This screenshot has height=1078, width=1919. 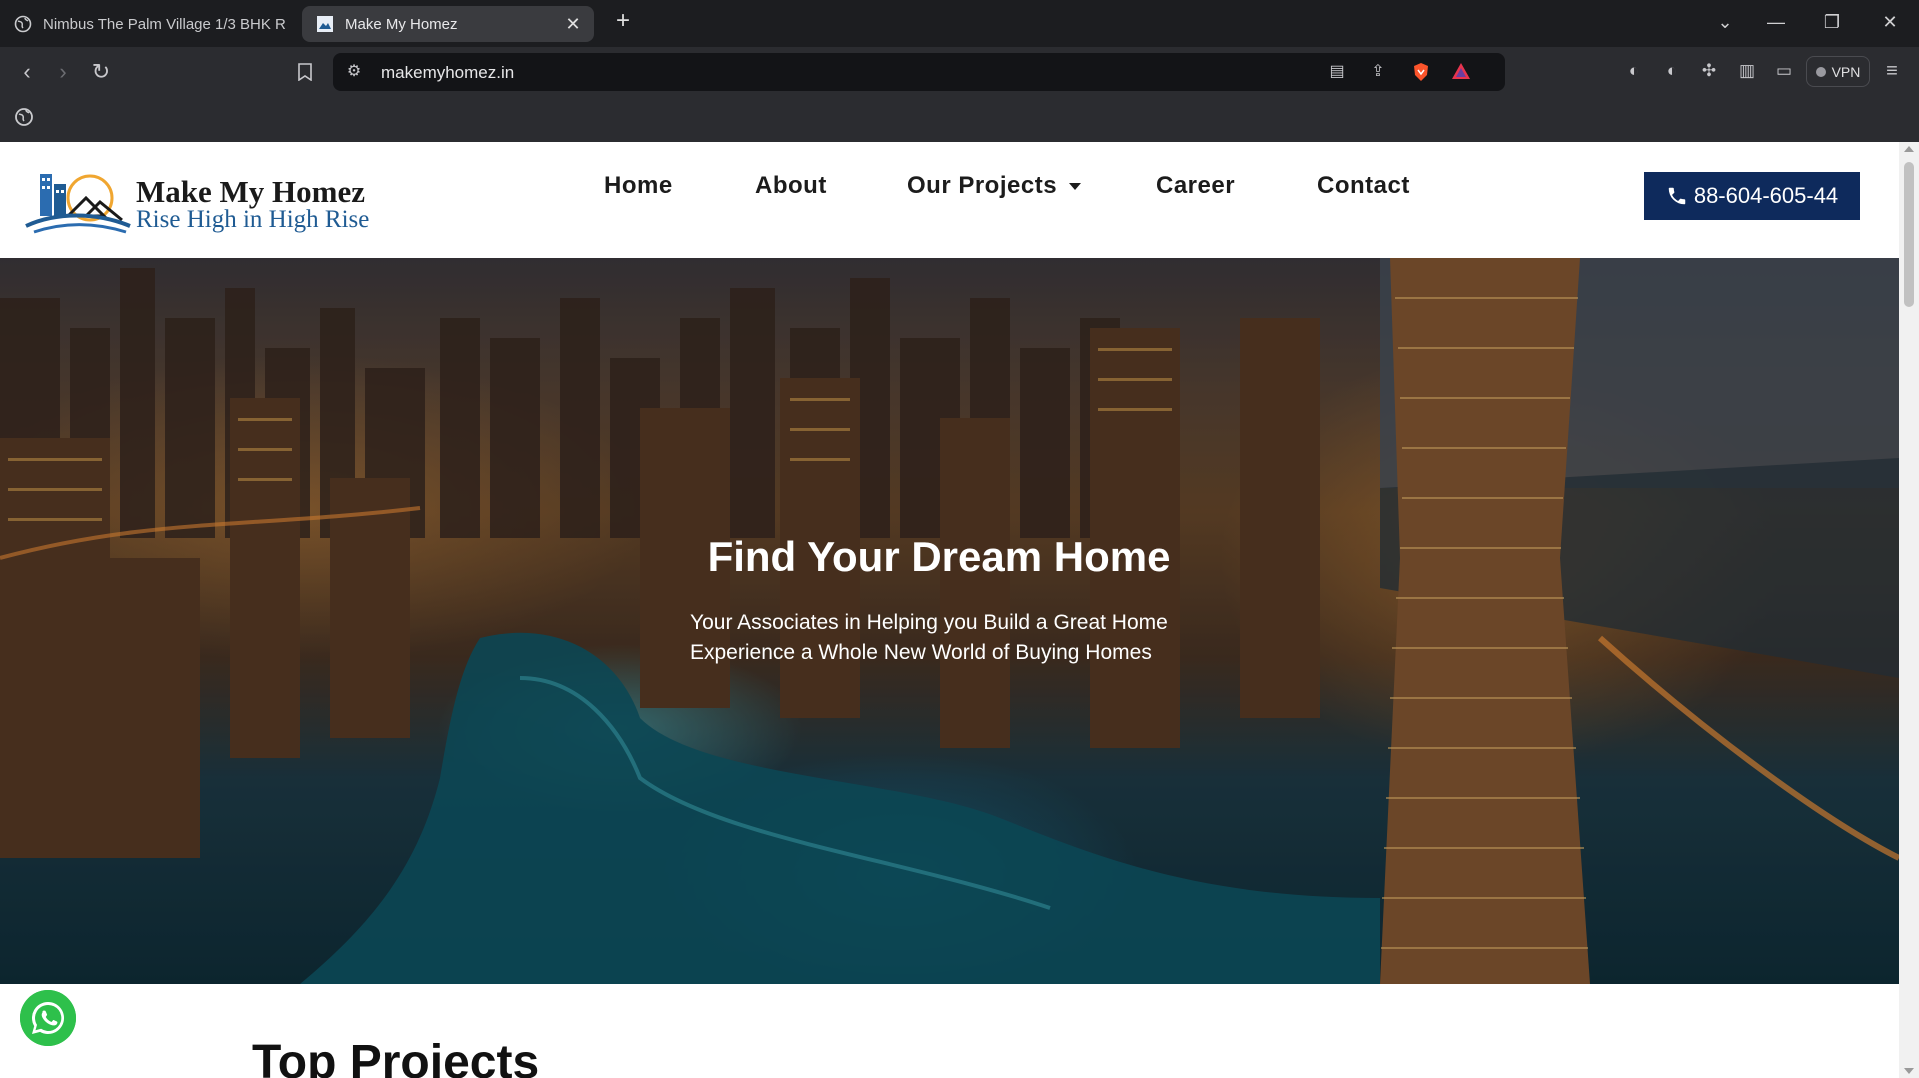 What do you see at coordinates (305, 72) in the screenshot?
I see `bookmark-icon` at bounding box center [305, 72].